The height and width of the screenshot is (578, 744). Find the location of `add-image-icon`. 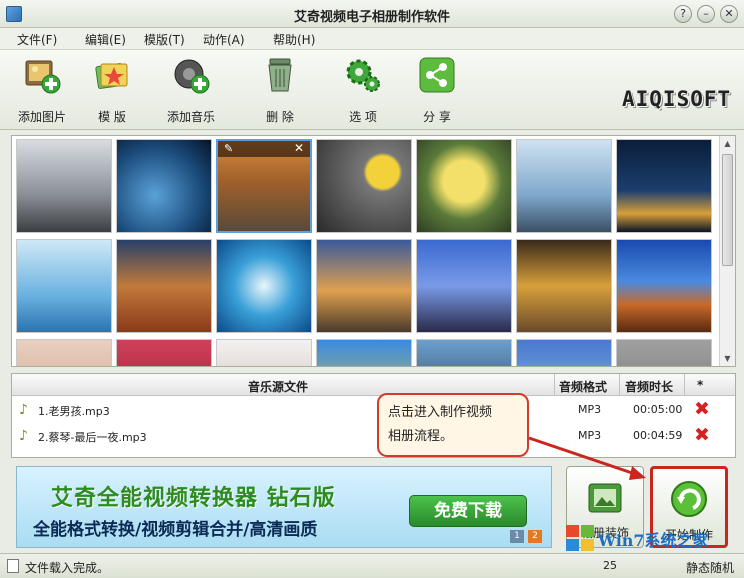

add-image-icon is located at coordinates (43, 77).